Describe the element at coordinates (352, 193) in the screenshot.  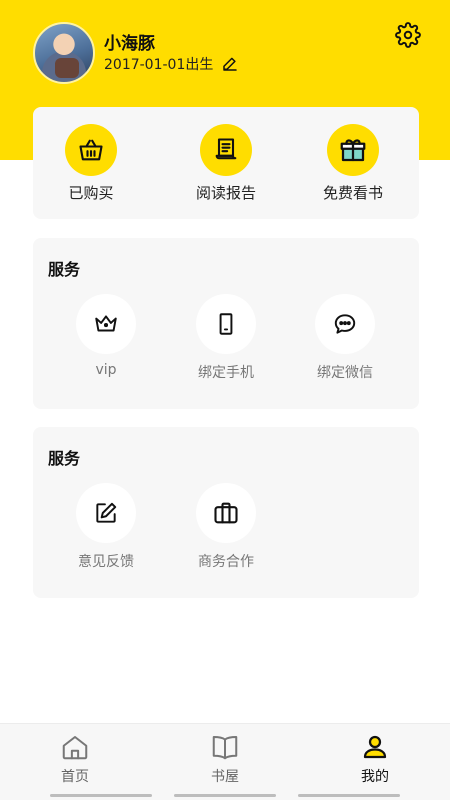
I see `free-reading-label: 免费看书` at that location.